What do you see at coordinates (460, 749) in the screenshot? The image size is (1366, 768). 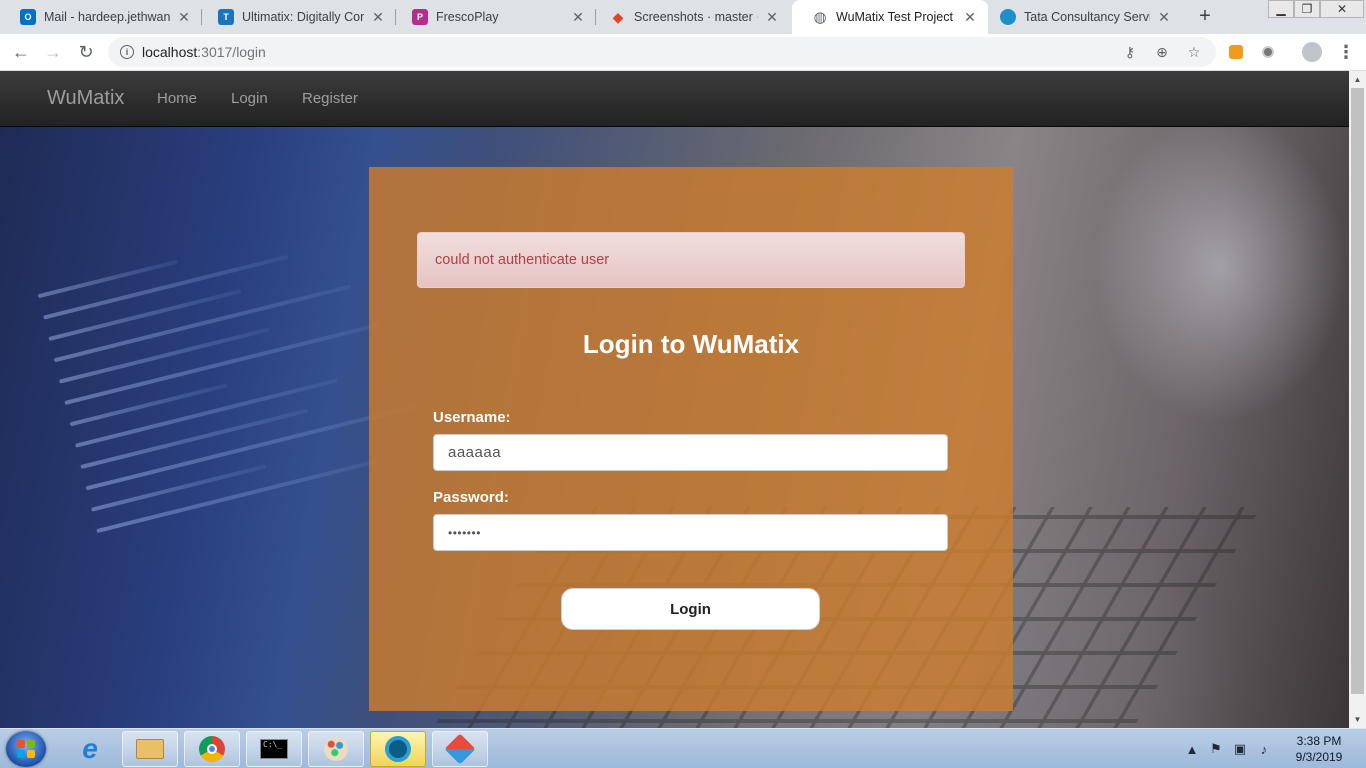 I see `git-icon` at bounding box center [460, 749].